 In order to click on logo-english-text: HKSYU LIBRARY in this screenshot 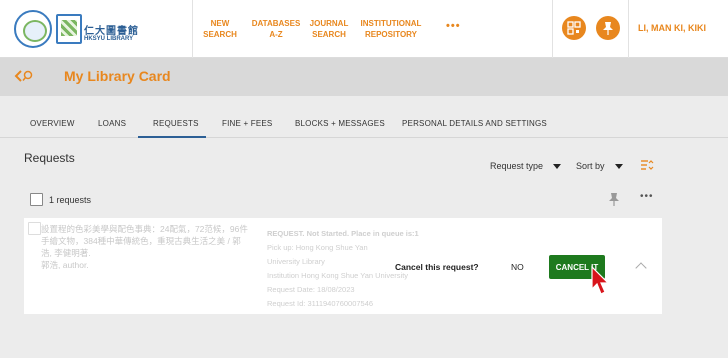, I will do `click(109, 39)`.